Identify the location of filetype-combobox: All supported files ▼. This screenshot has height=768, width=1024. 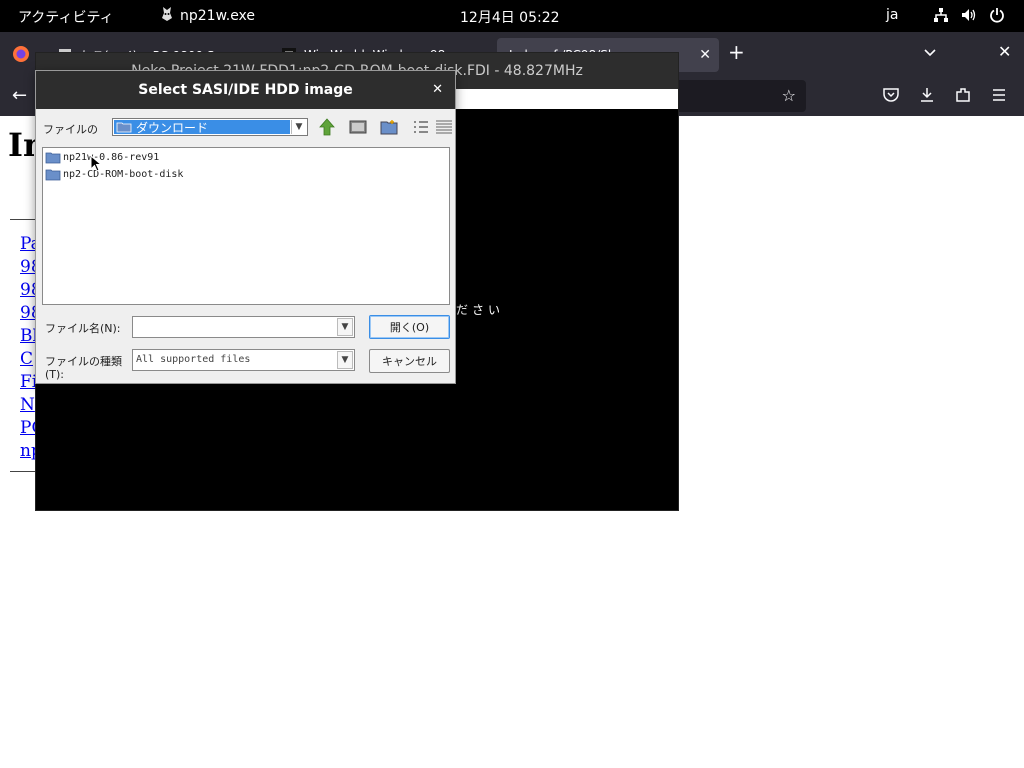
(243, 360).